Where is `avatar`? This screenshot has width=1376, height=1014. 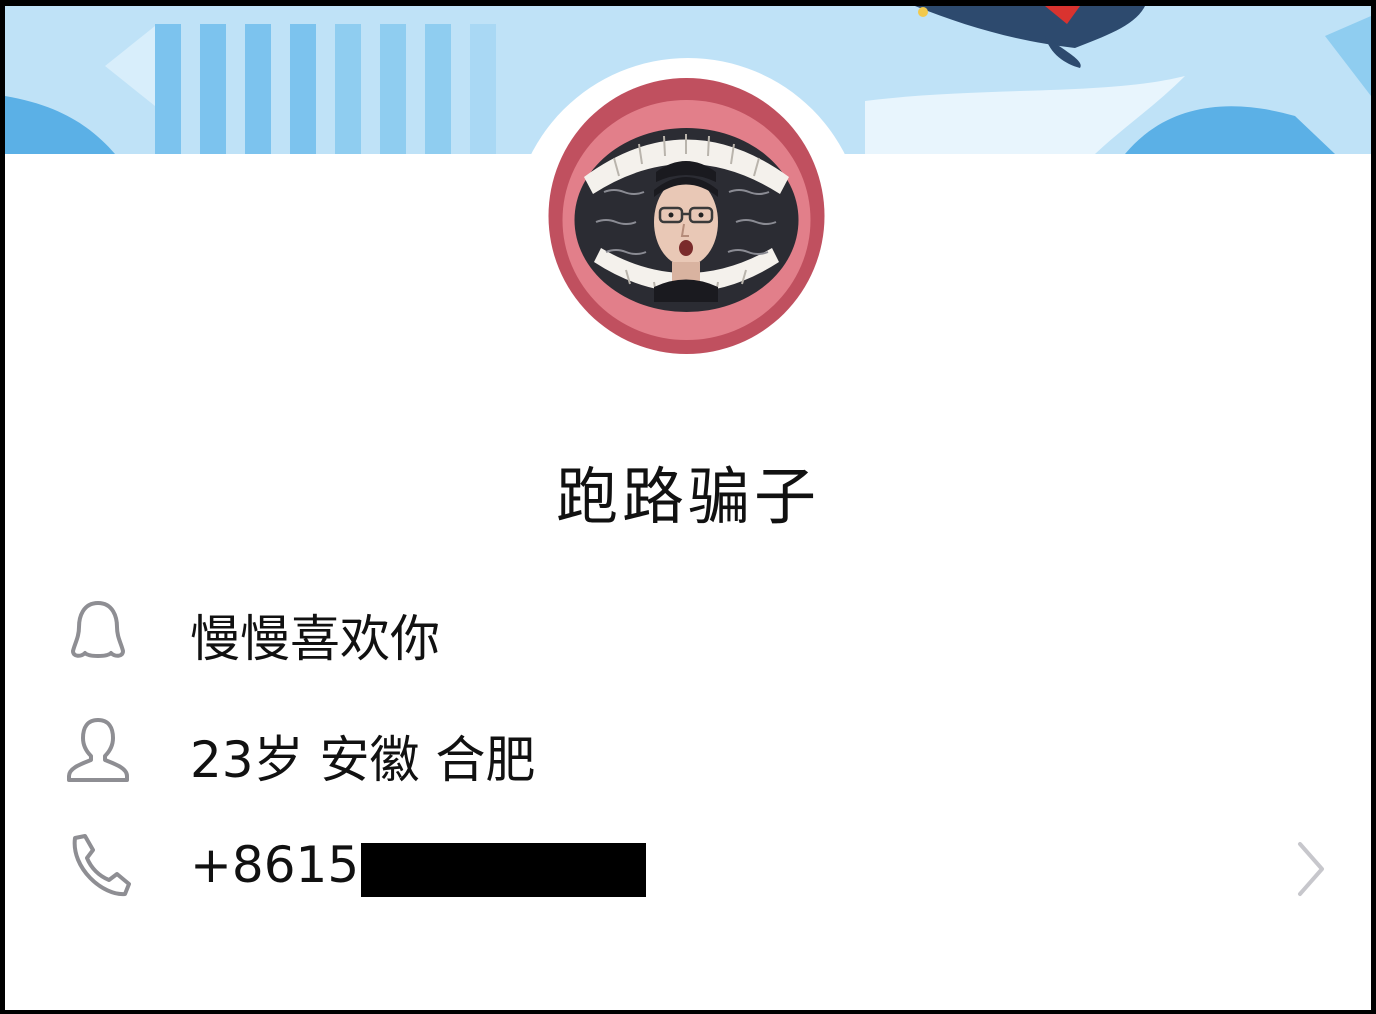 avatar is located at coordinates (686, 214).